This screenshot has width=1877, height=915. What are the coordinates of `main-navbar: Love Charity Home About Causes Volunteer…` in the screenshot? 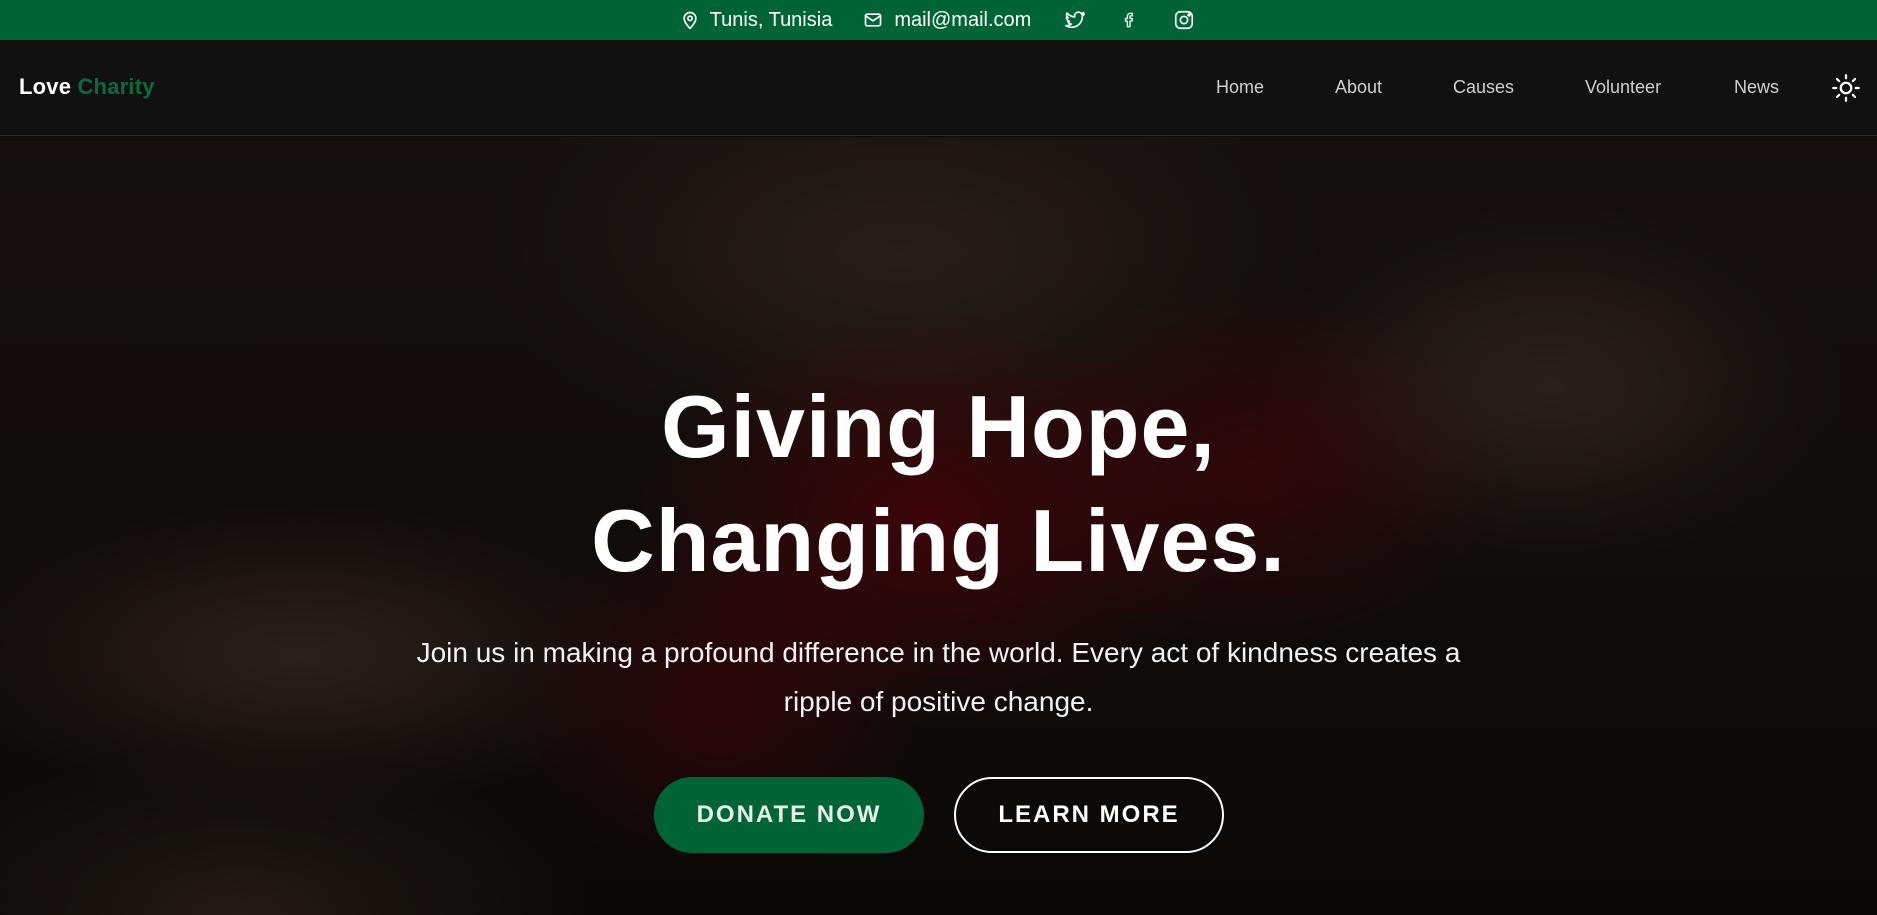 It's located at (938, 88).